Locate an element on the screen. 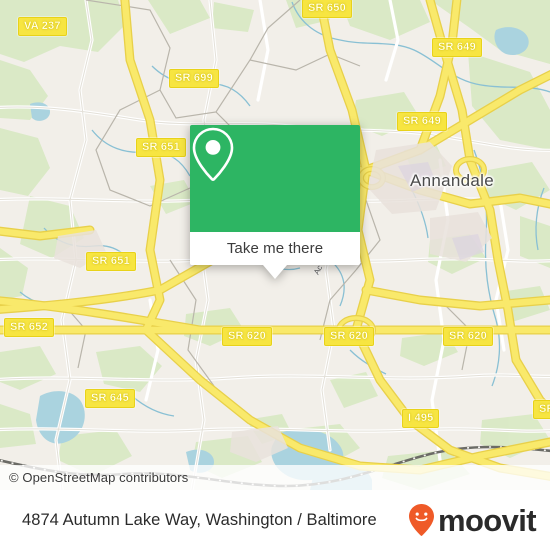 The width and height of the screenshot is (550, 550). road-shield: SR 699 is located at coordinates (194, 78).